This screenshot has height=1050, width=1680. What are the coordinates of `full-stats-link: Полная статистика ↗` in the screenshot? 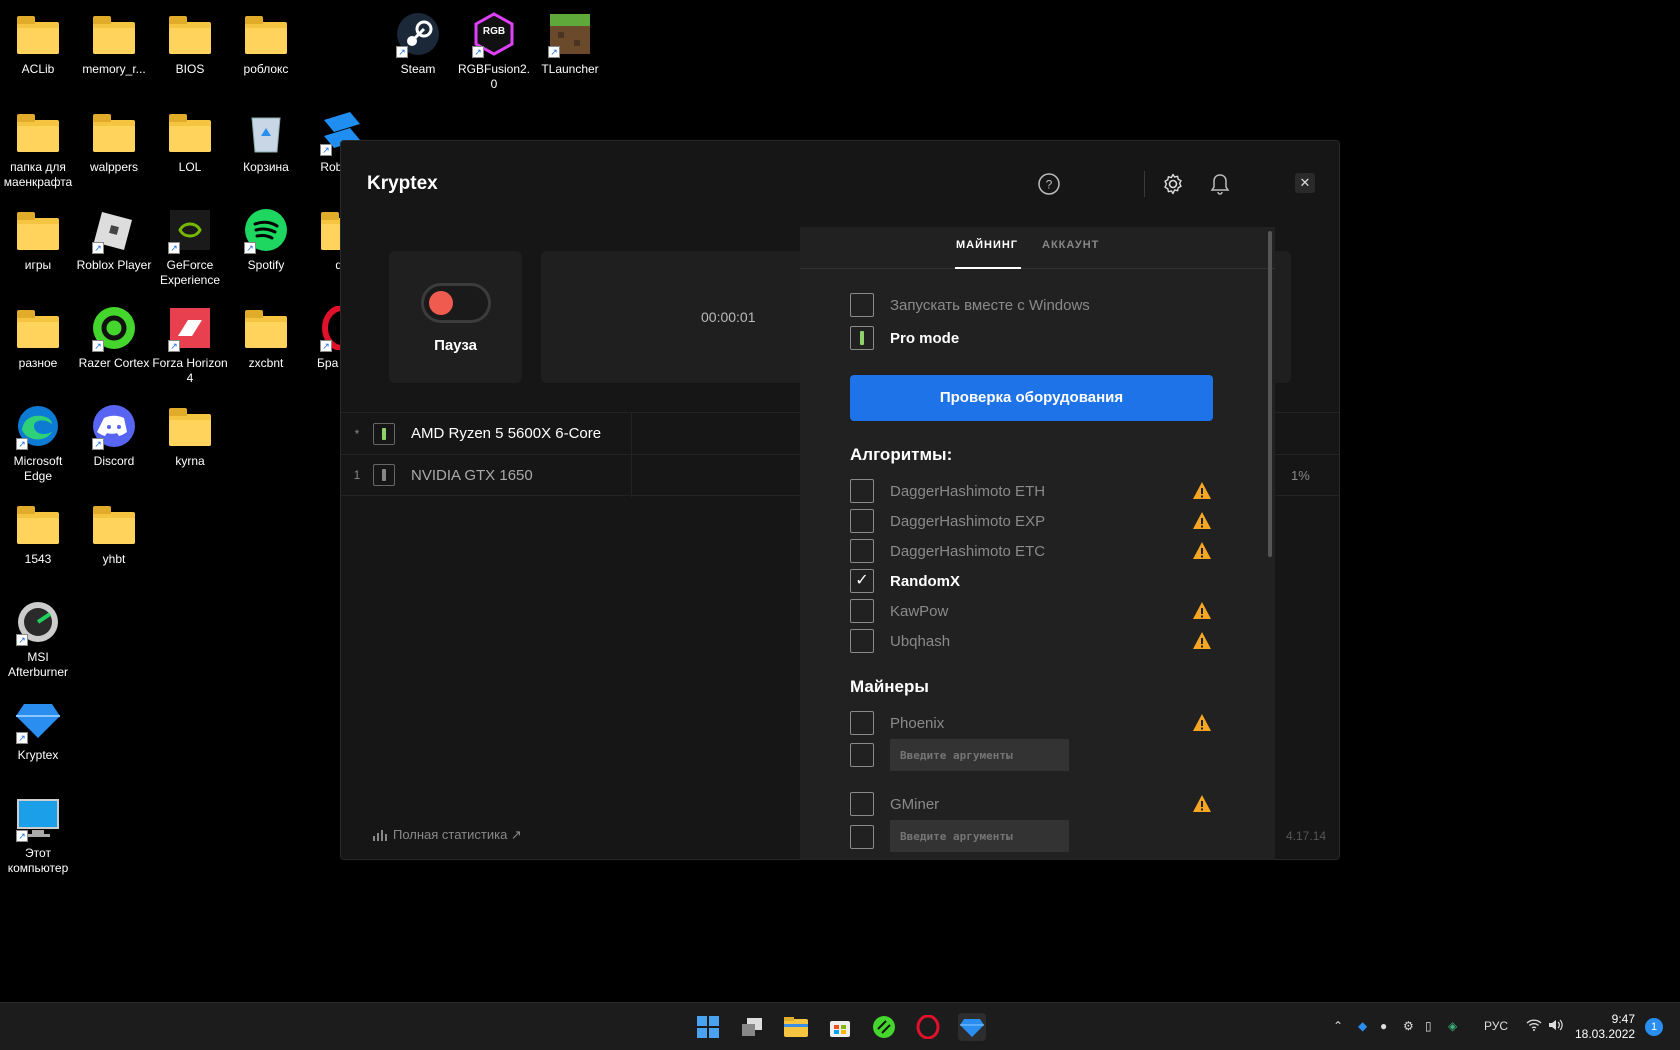 It's located at (447, 835).